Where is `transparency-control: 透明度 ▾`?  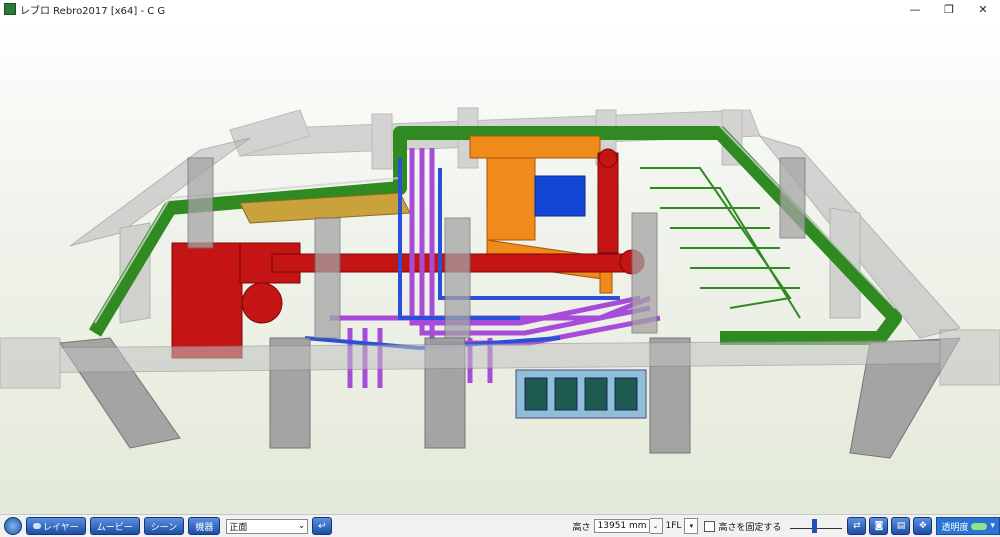
transparency-control: 透明度 ▾ is located at coordinates (968, 526).